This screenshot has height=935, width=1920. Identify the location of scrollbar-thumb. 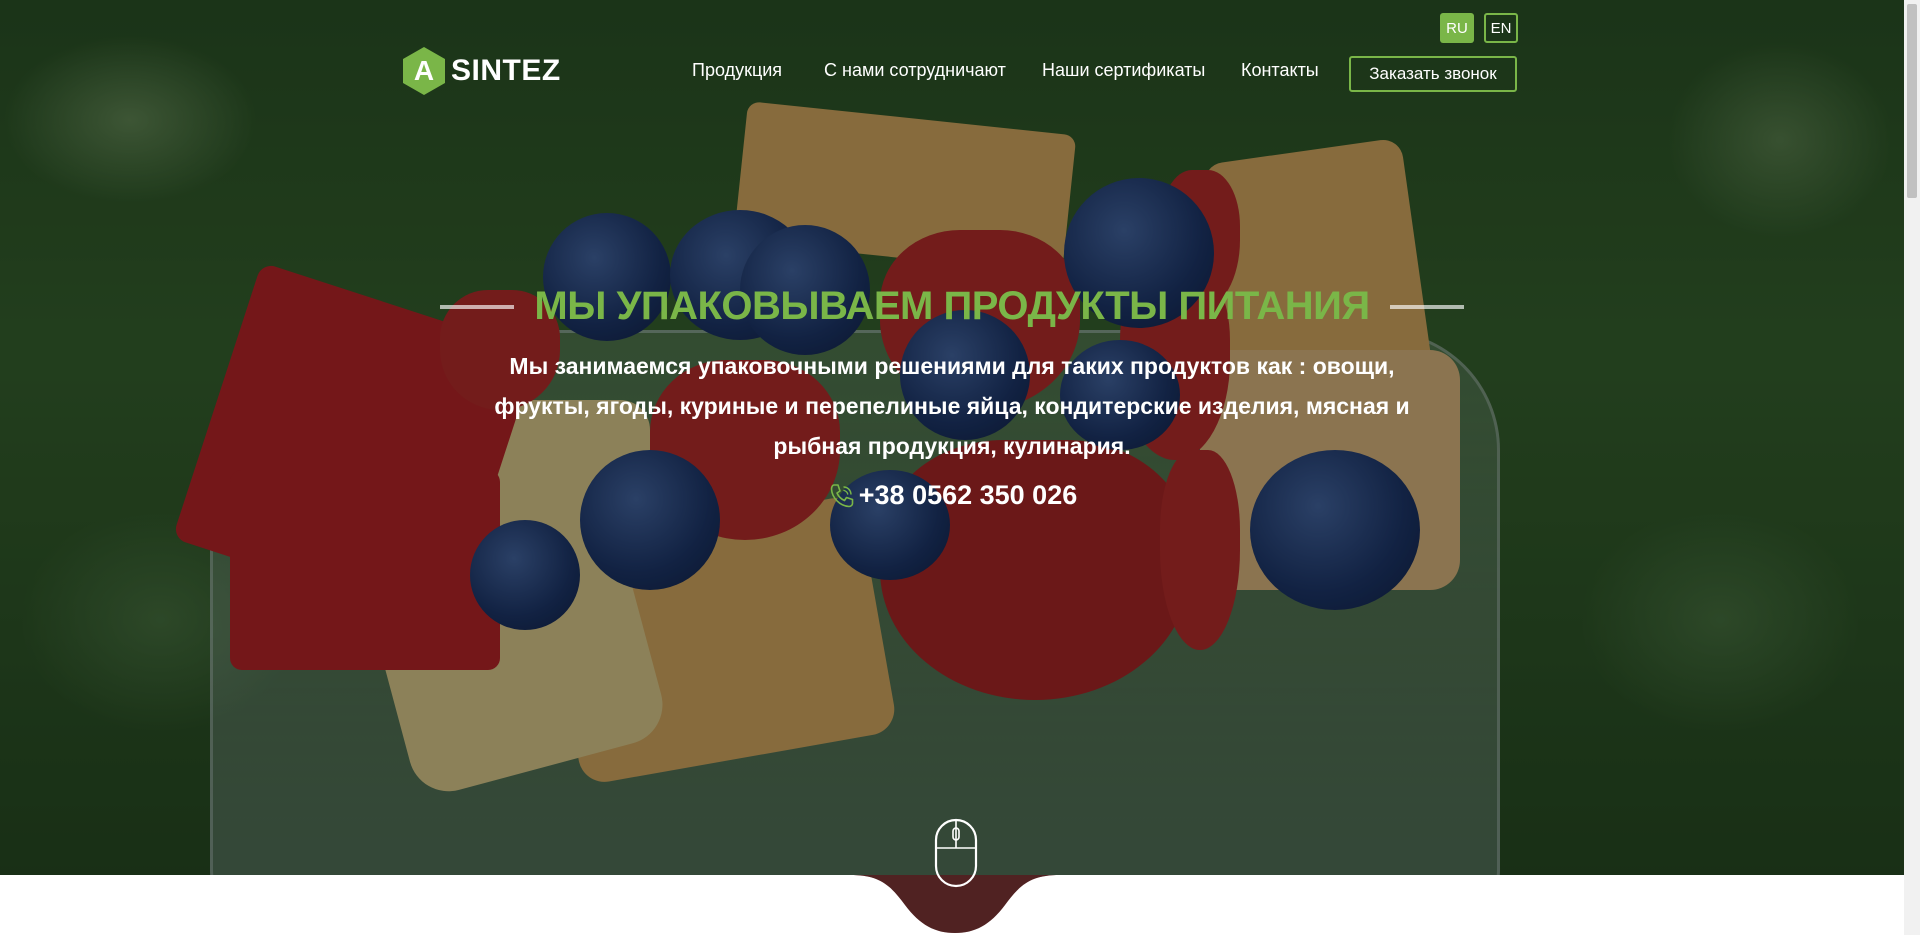
(1912, 101).